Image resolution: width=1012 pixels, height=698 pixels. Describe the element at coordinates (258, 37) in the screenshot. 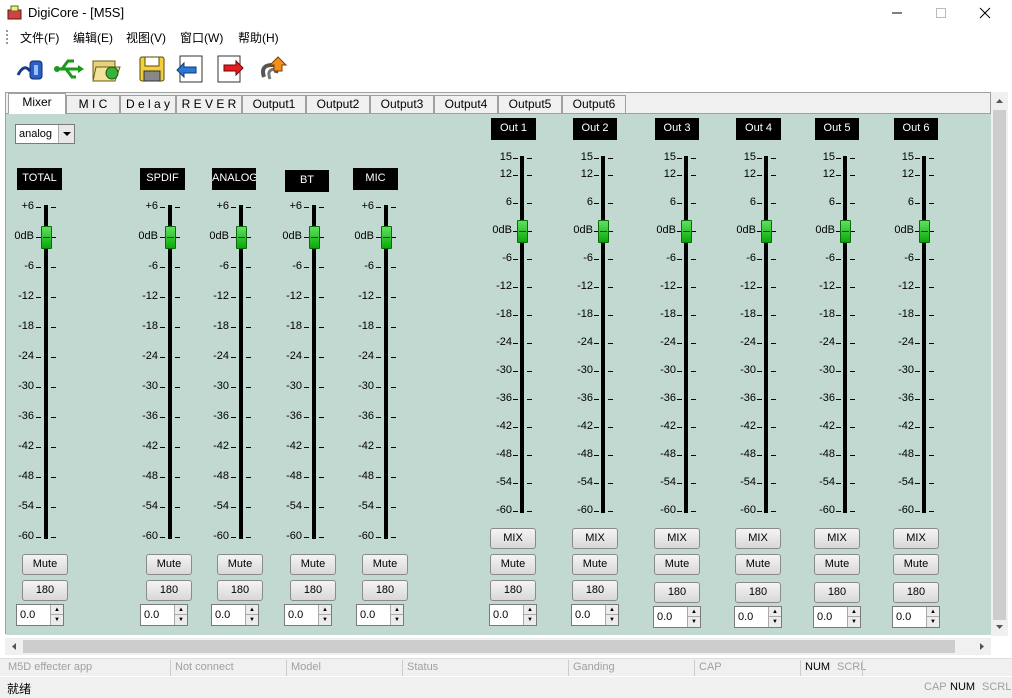

I see `menu-help: 帮助(H)` at that location.